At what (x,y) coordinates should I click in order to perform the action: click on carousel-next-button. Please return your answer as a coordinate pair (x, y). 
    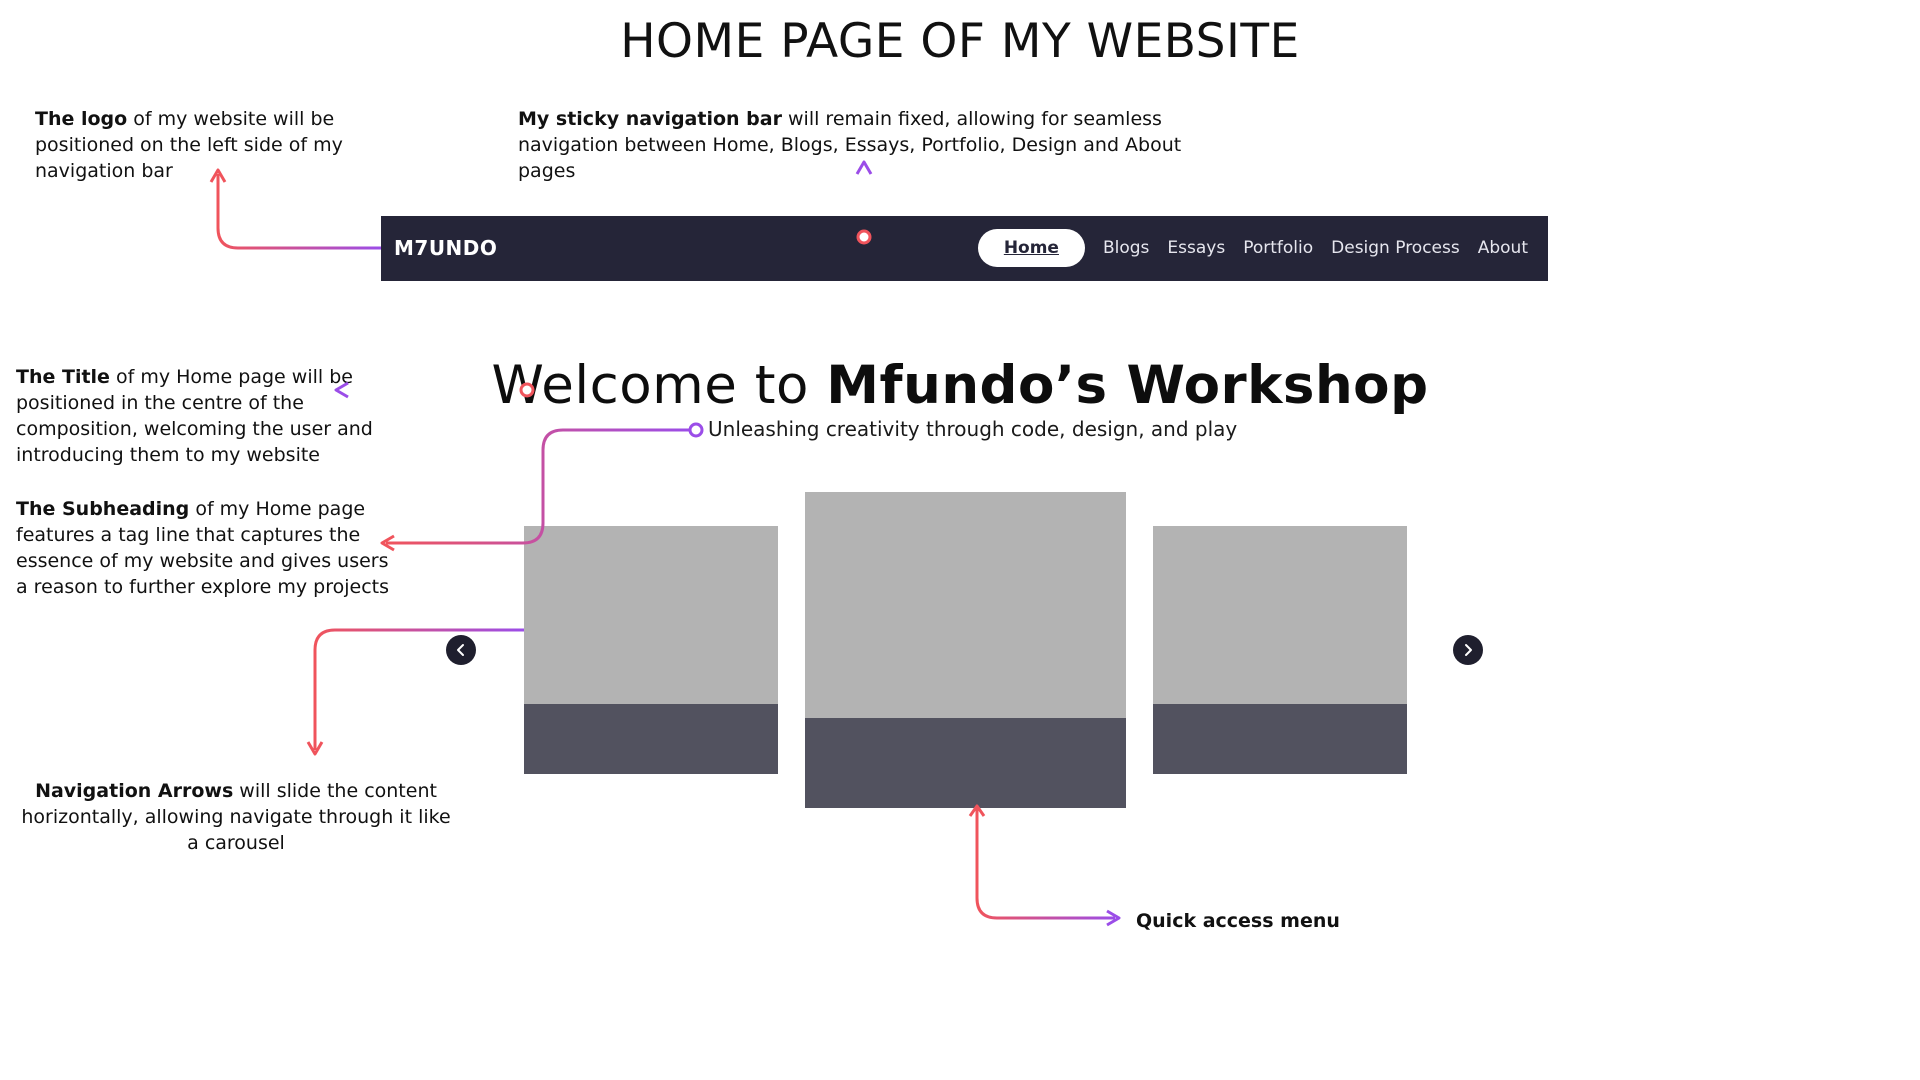
    Looking at the image, I should click on (1468, 650).